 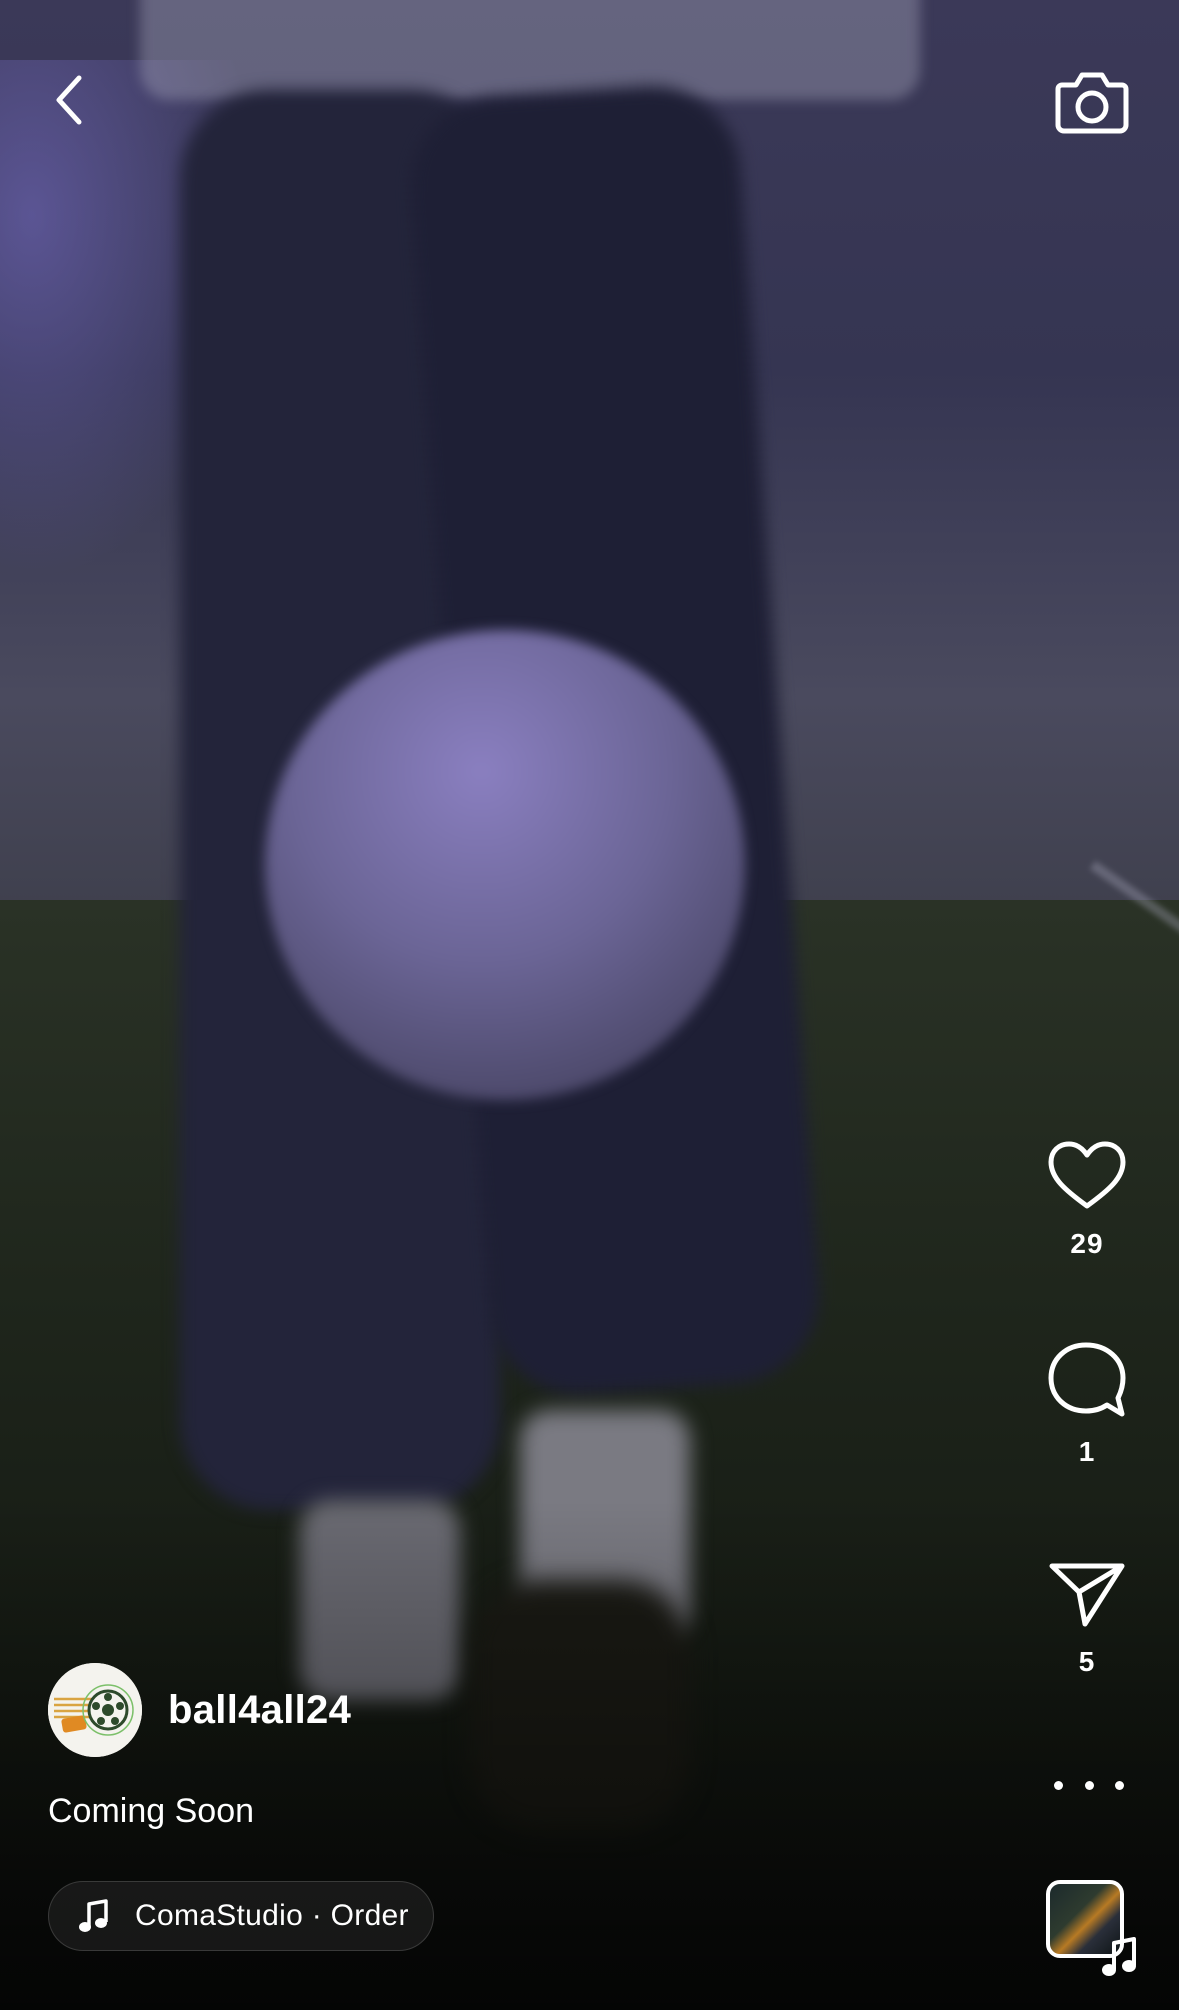 What do you see at coordinates (1087, 1594) in the screenshot?
I see `paper-plane-icon` at bounding box center [1087, 1594].